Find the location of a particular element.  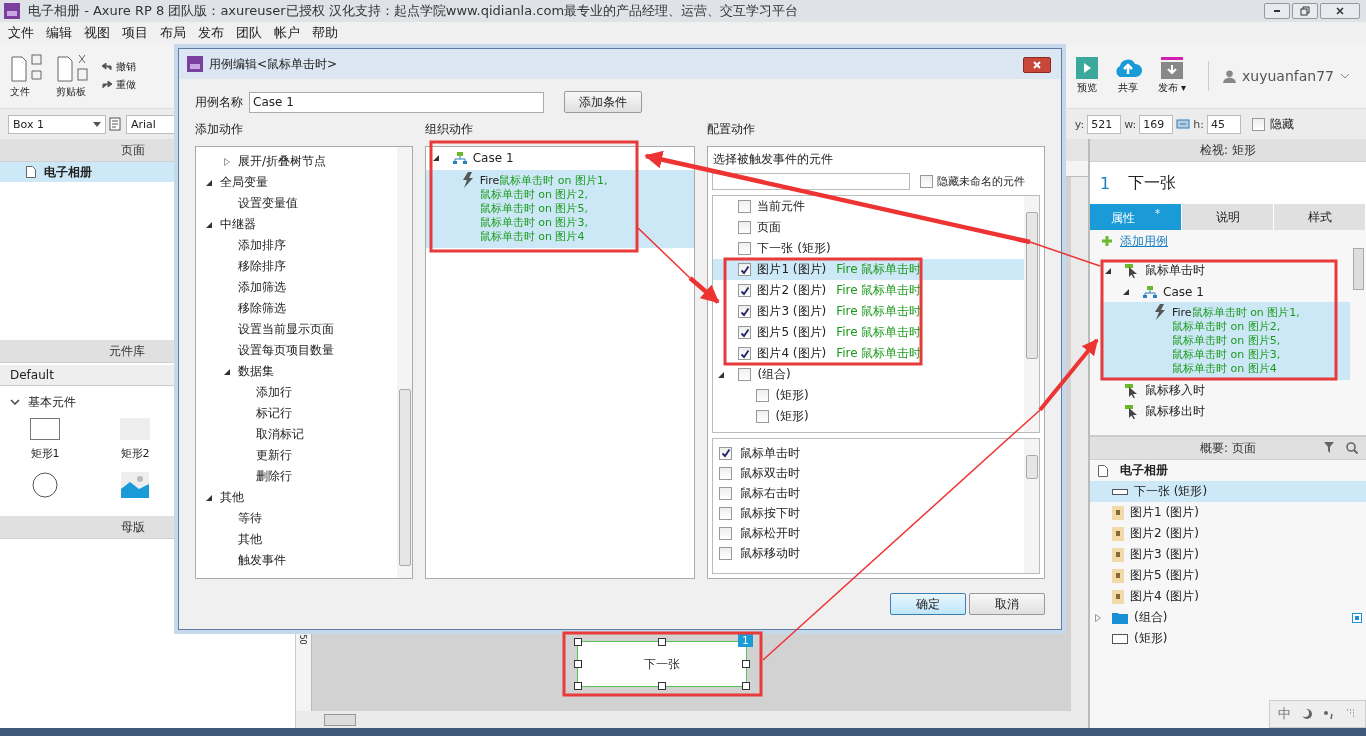

toolbar-button: 文件 is located at coordinates (27, 76).